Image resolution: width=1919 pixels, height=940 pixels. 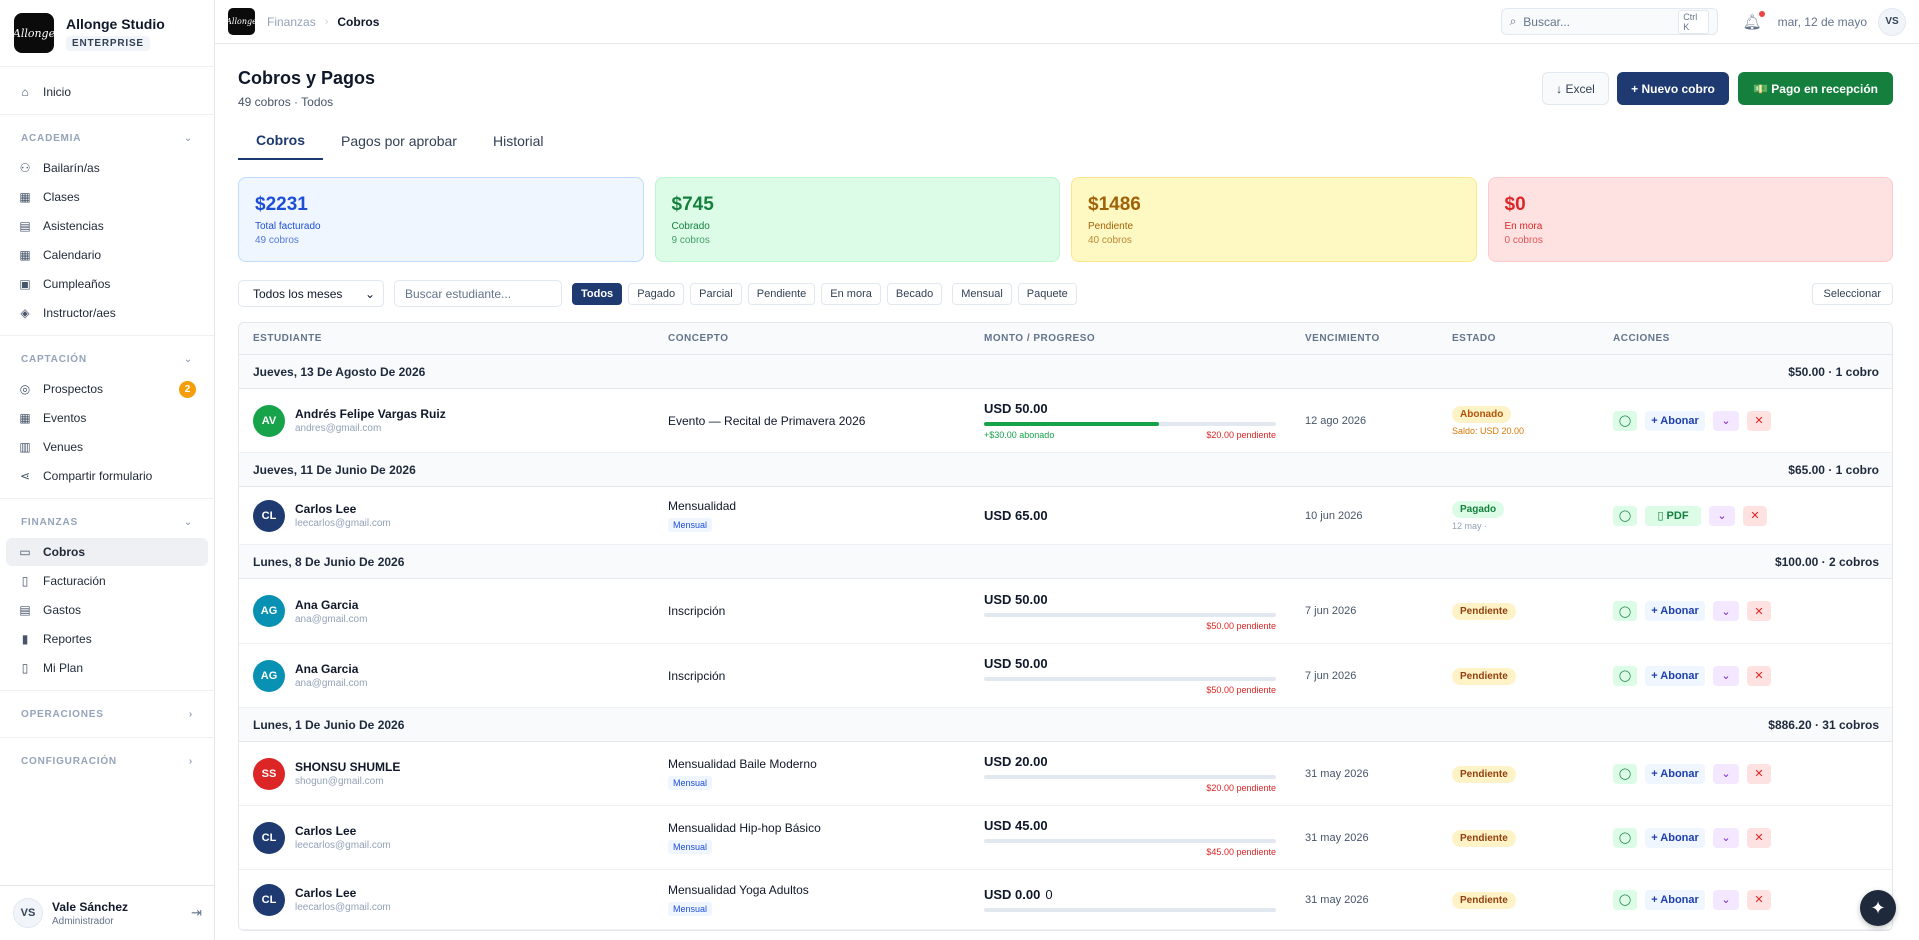 I want to click on chip-parcial: Parcial, so click(x=716, y=293).